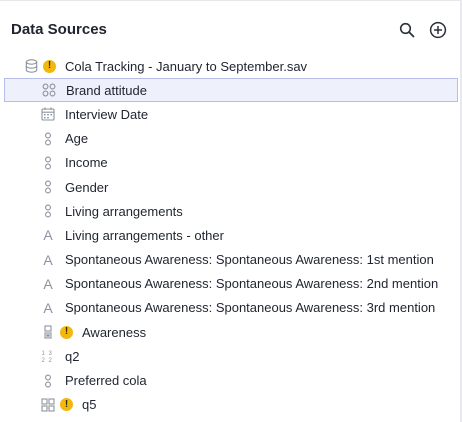 The height and width of the screenshot is (422, 462). What do you see at coordinates (230, 187) in the screenshot?
I see `tree-item-gender: Gender` at bounding box center [230, 187].